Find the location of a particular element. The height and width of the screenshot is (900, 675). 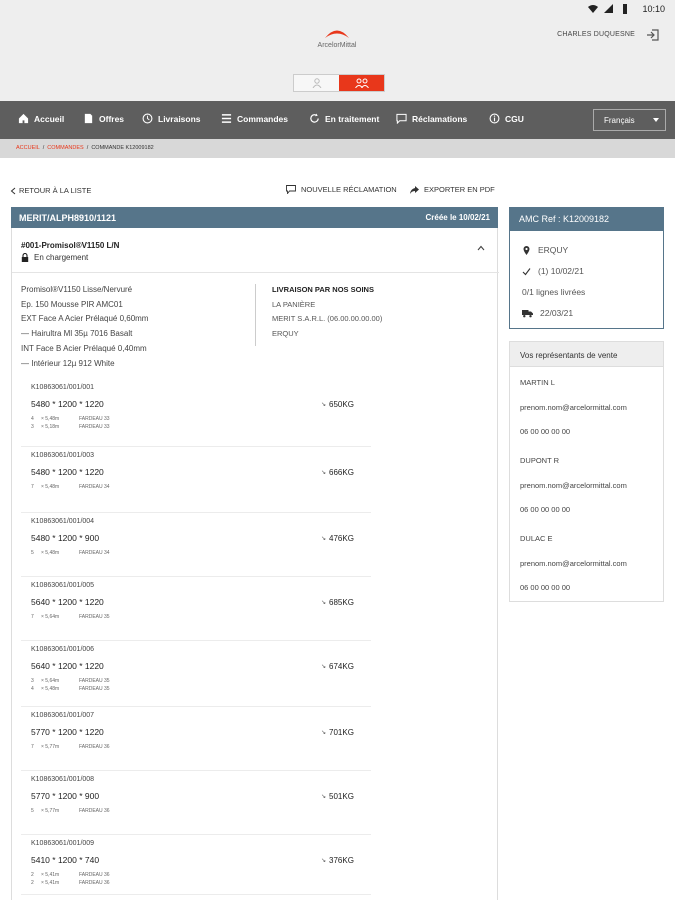

item-weight: ↘ 650KG is located at coordinates (337, 404).